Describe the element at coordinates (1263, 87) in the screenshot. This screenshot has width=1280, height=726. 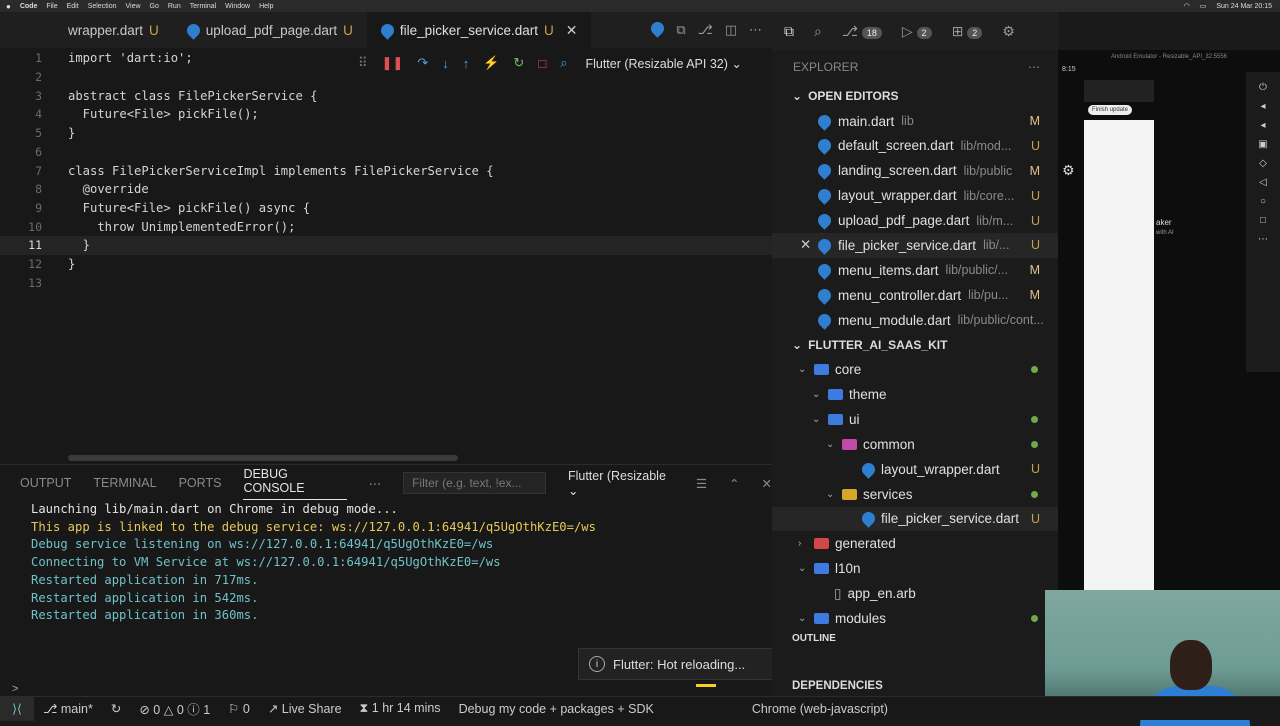
I see `power-icon: ⏻` at that location.